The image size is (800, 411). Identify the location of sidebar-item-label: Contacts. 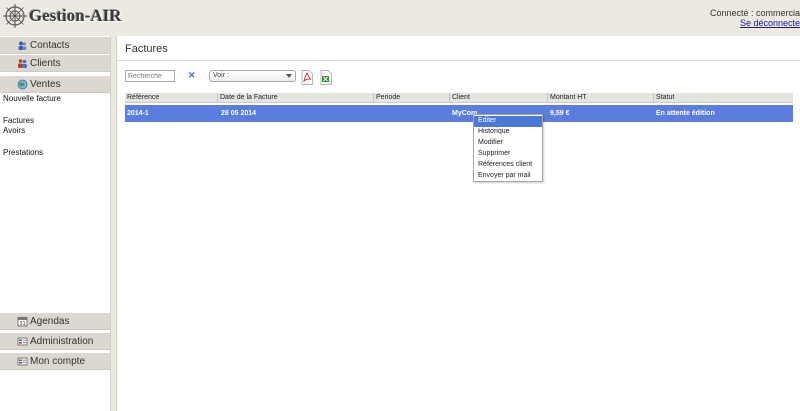
(50, 45).